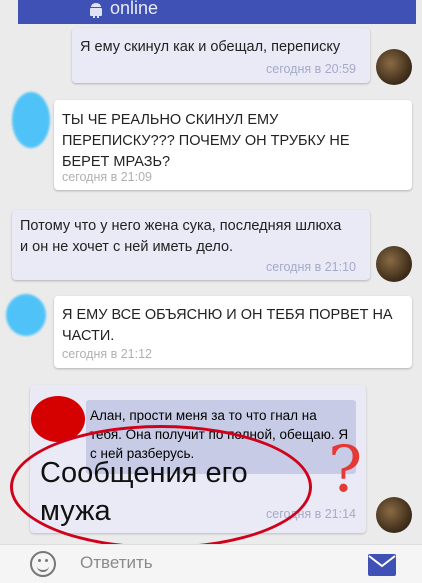 Image resolution: width=422 pixels, height=583 pixels. Describe the element at coordinates (345, 470) in the screenshot. I see `annotation-question-mark: ?` at that location.